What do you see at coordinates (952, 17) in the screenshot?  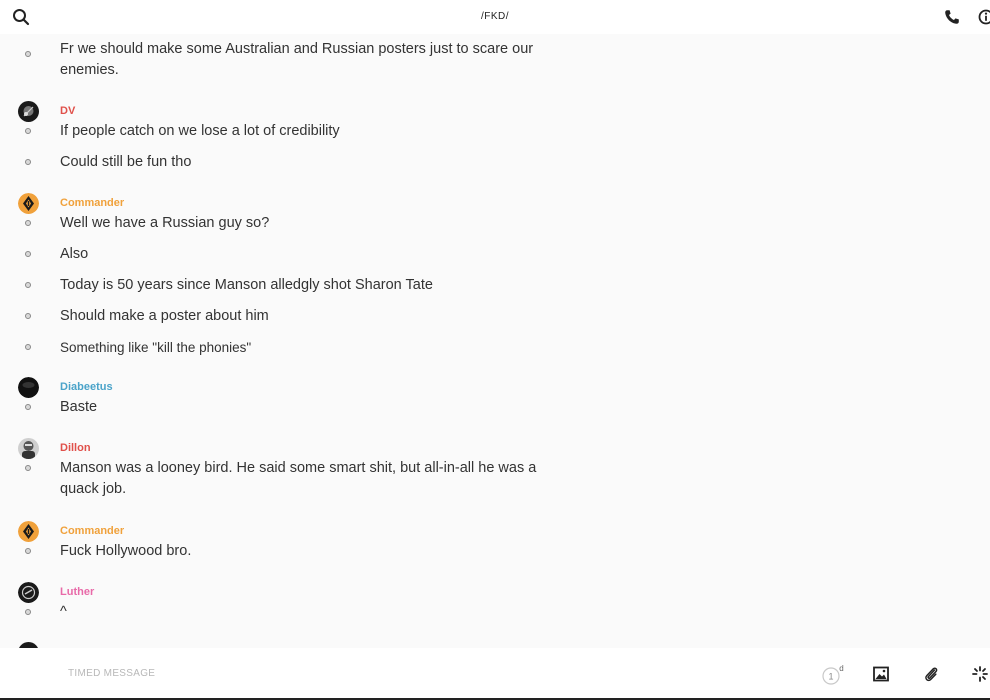 I see `phone-icon` at bounding box center [952, 17].